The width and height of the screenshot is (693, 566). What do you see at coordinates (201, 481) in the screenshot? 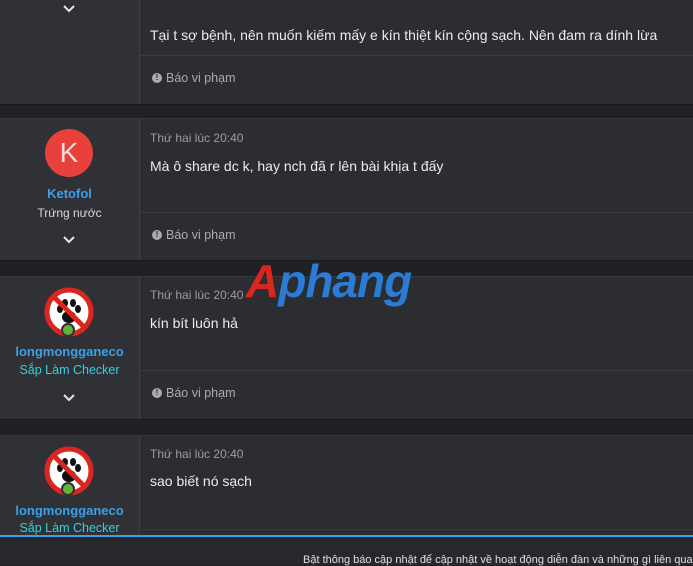
I see `post-content: sao biết nó sạch` at bounding box center [201, 481].